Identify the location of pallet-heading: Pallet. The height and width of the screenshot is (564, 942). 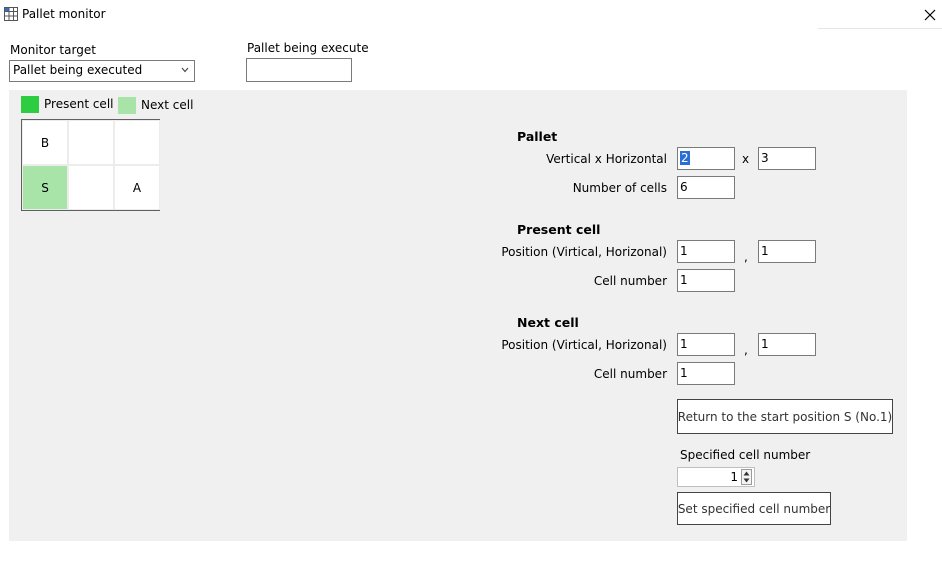
(537, 136).